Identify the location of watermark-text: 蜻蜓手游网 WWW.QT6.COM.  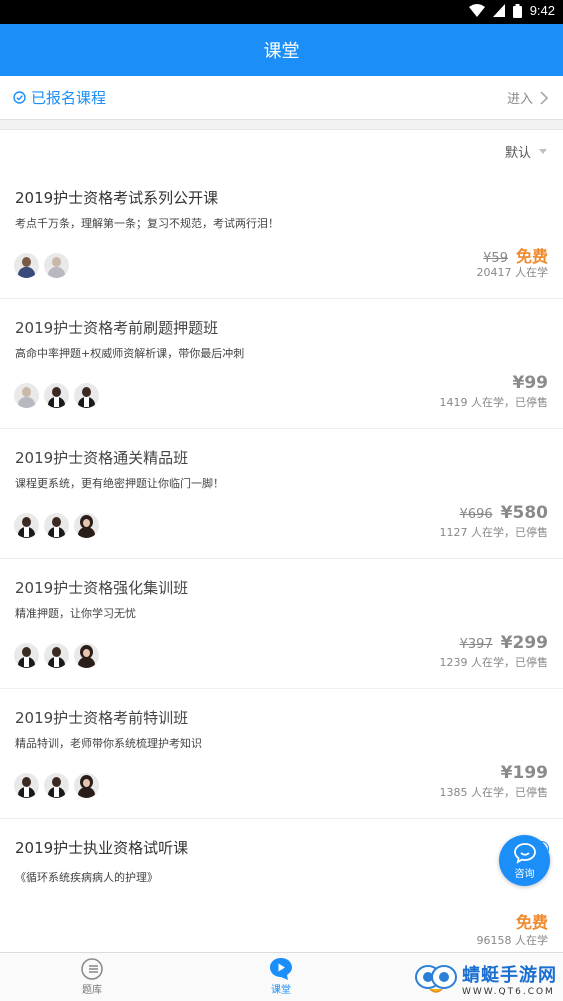
(509, 979).